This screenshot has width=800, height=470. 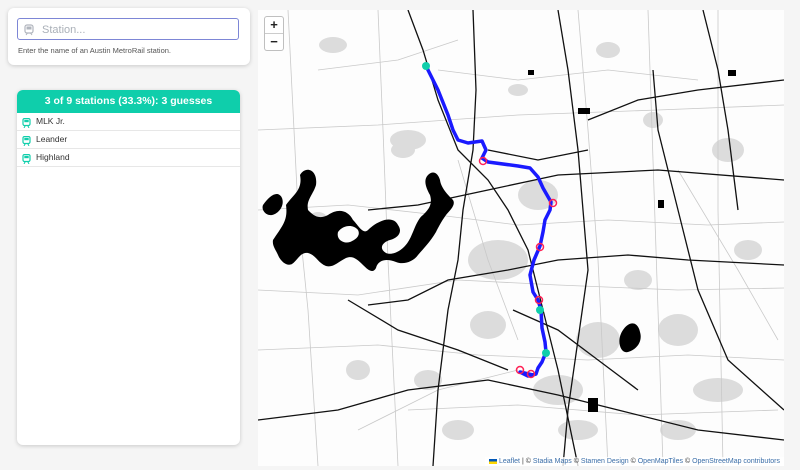 I want to click on stamen-link: Stamen Design, so click(x=605, y=461).